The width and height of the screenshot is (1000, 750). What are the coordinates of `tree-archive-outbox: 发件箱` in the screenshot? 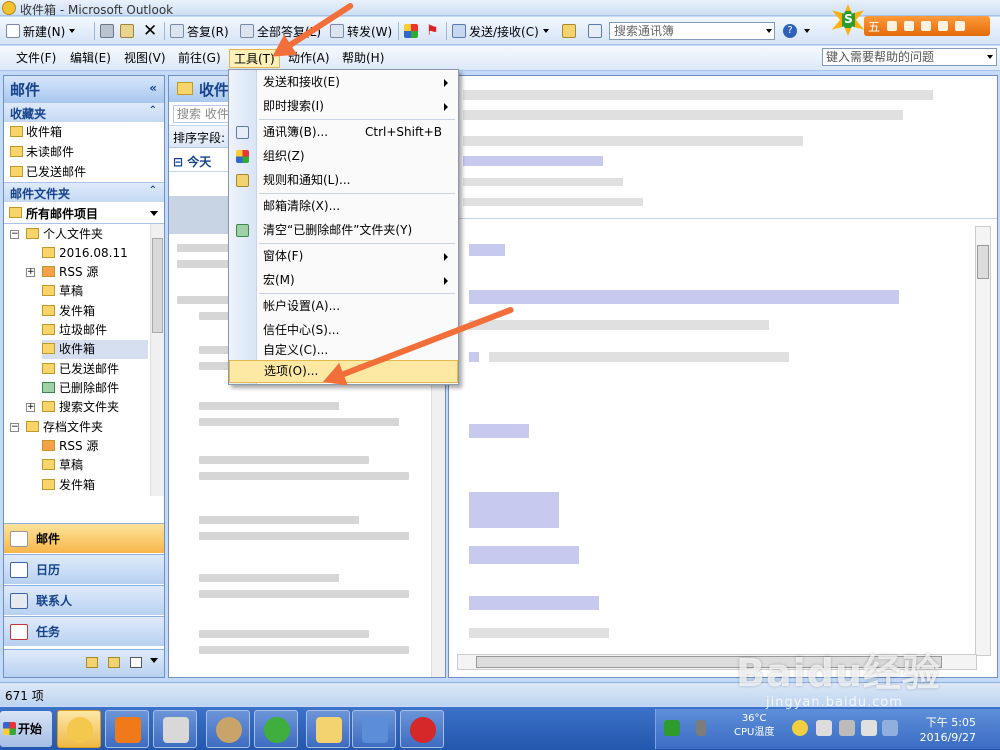 It's located at (68, 485).